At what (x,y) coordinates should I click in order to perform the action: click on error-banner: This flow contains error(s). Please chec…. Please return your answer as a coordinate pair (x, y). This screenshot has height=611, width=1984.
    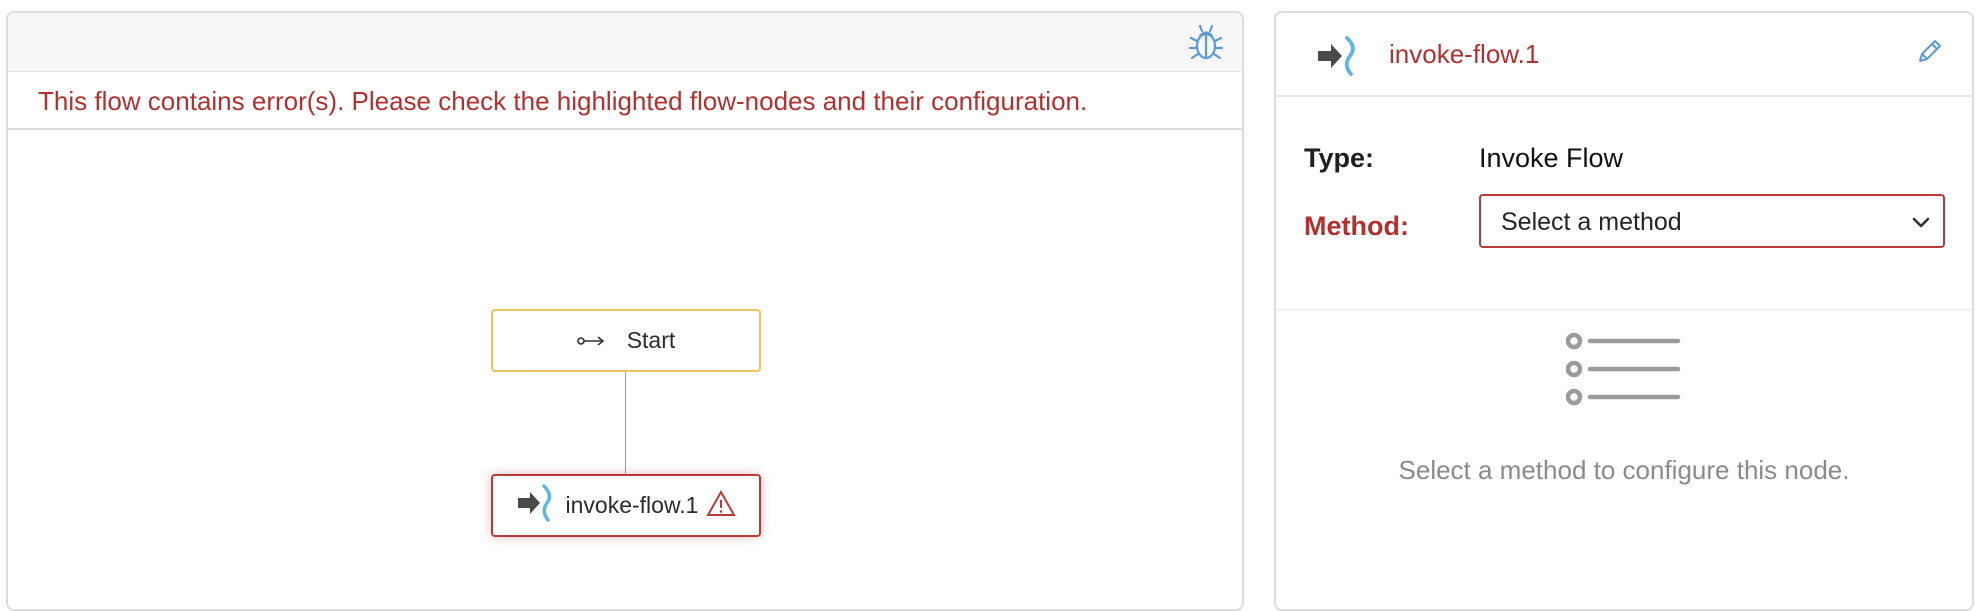
    Looking at the image, I should click on (625, 101).